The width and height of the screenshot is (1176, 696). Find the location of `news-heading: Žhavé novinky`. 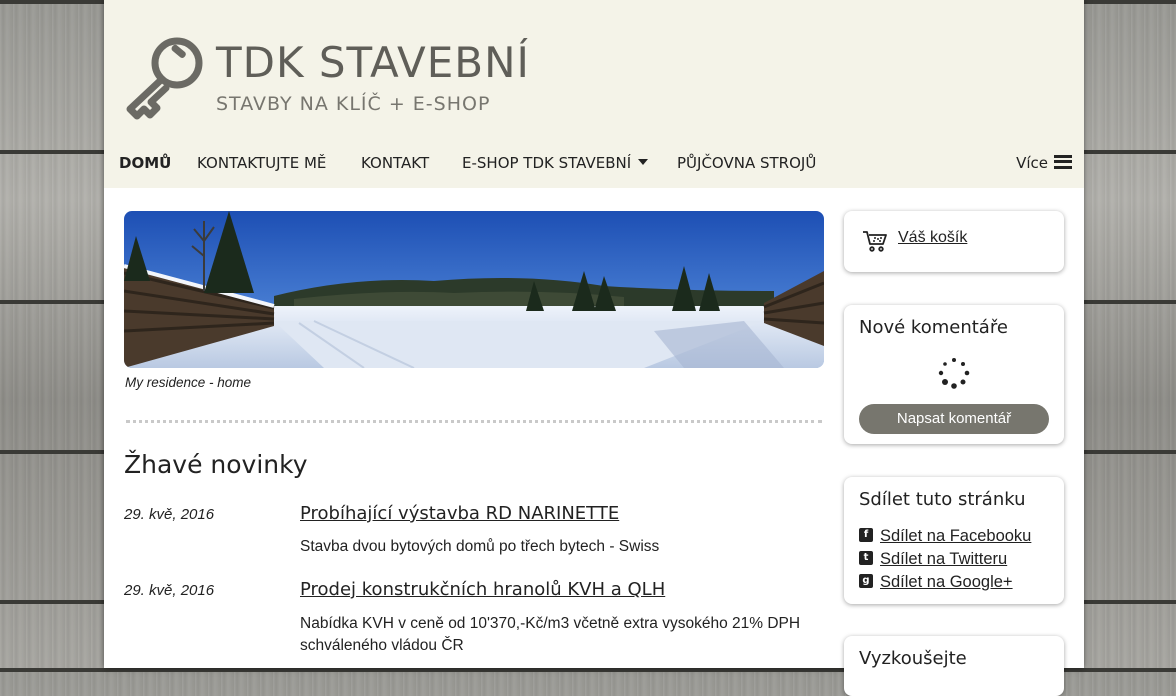

news-heading: Žhavé novinky is located at coordinates (216, 464).